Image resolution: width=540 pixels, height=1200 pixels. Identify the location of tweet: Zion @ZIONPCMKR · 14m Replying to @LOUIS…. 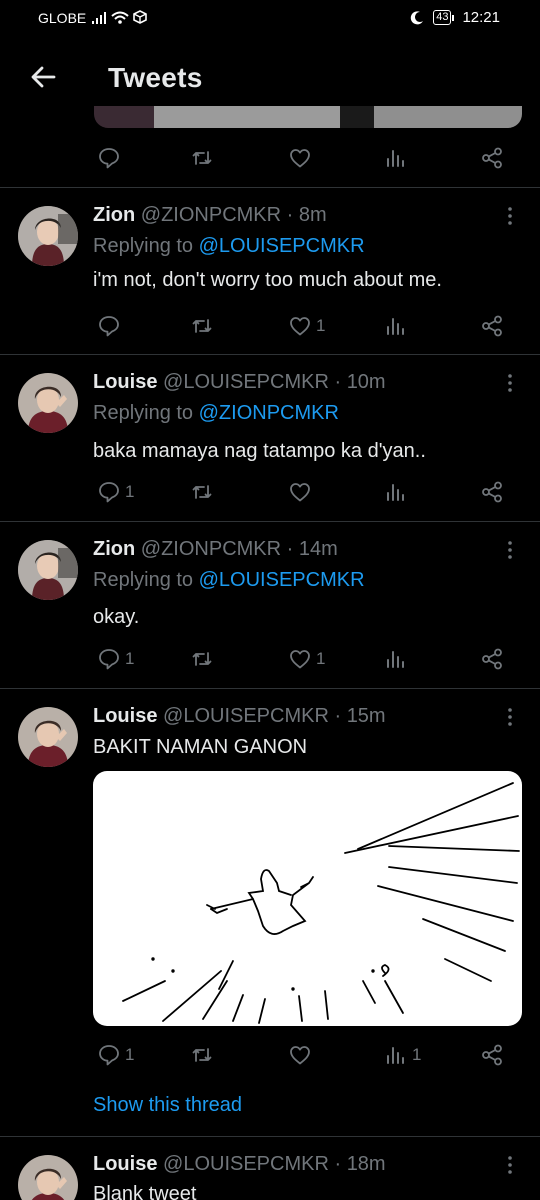
(270, 605).